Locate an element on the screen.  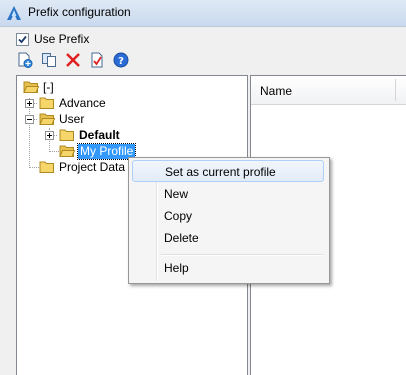
tree-item-user: User is located at coordinates (61, 119).